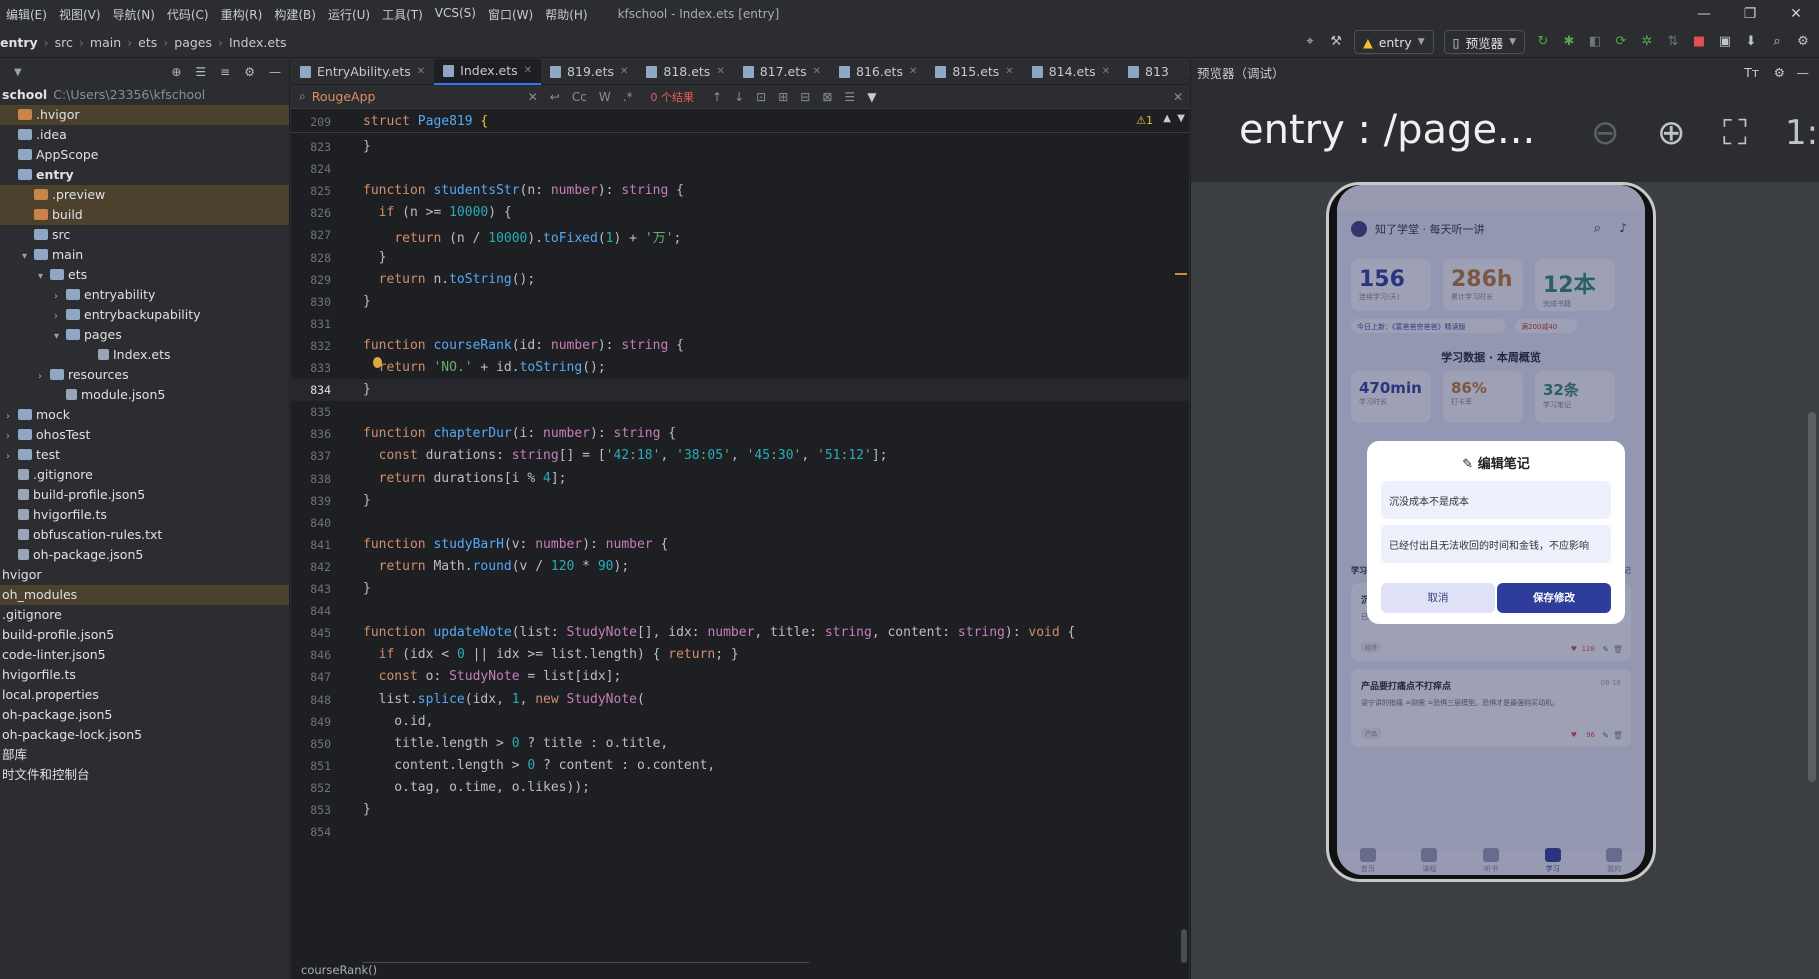  Describe the element at coordinates (144, 555) in the screenshot. I see `tree-item: oh-package.json5` at that location.